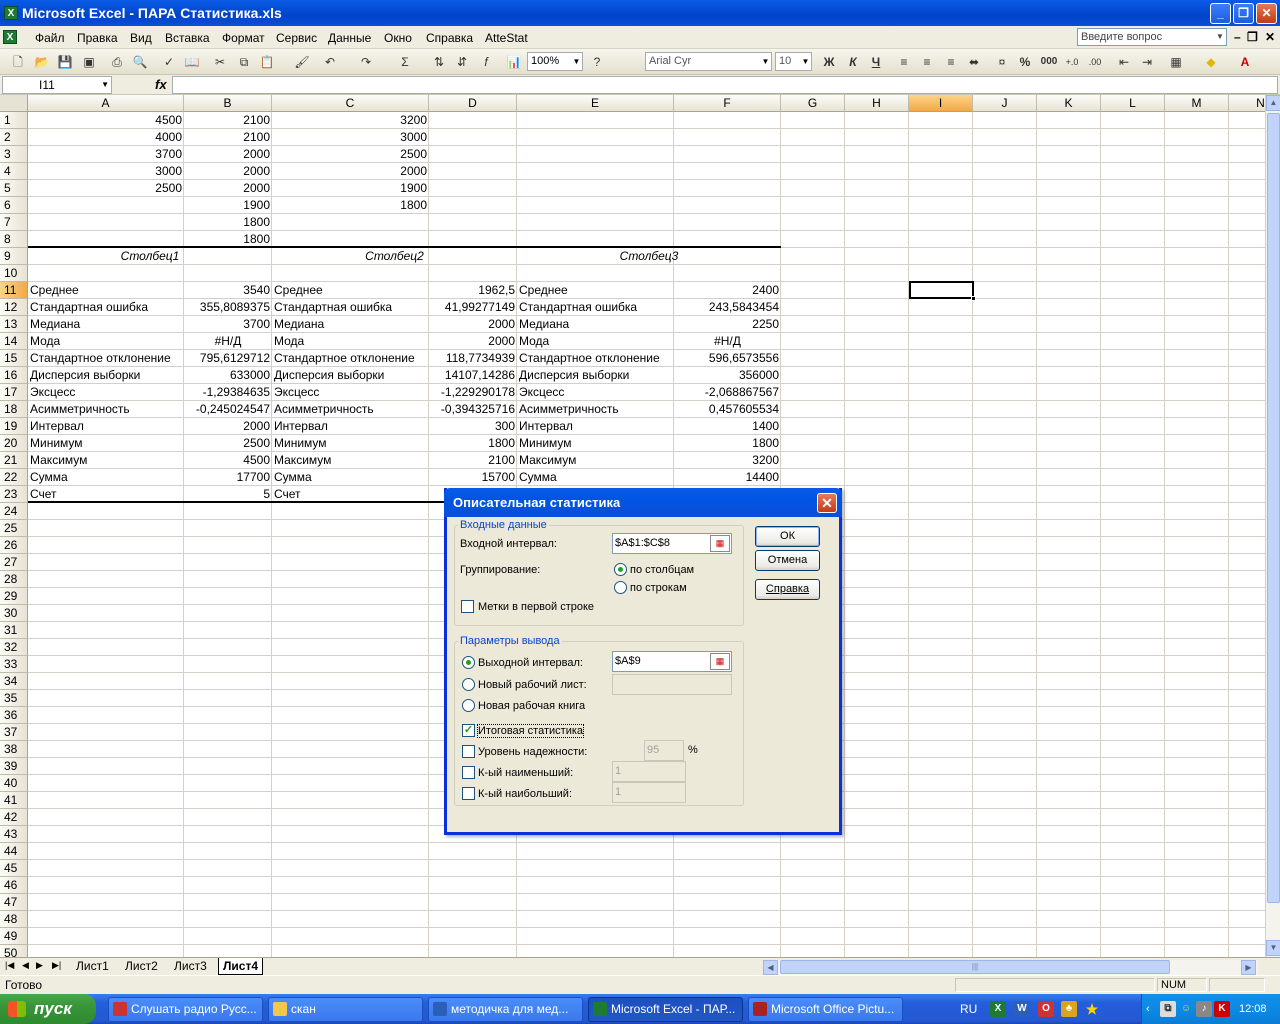 The width and height of the screenshot is (1280, 1024). I want to click on select-all-corner, so click(14, 103).